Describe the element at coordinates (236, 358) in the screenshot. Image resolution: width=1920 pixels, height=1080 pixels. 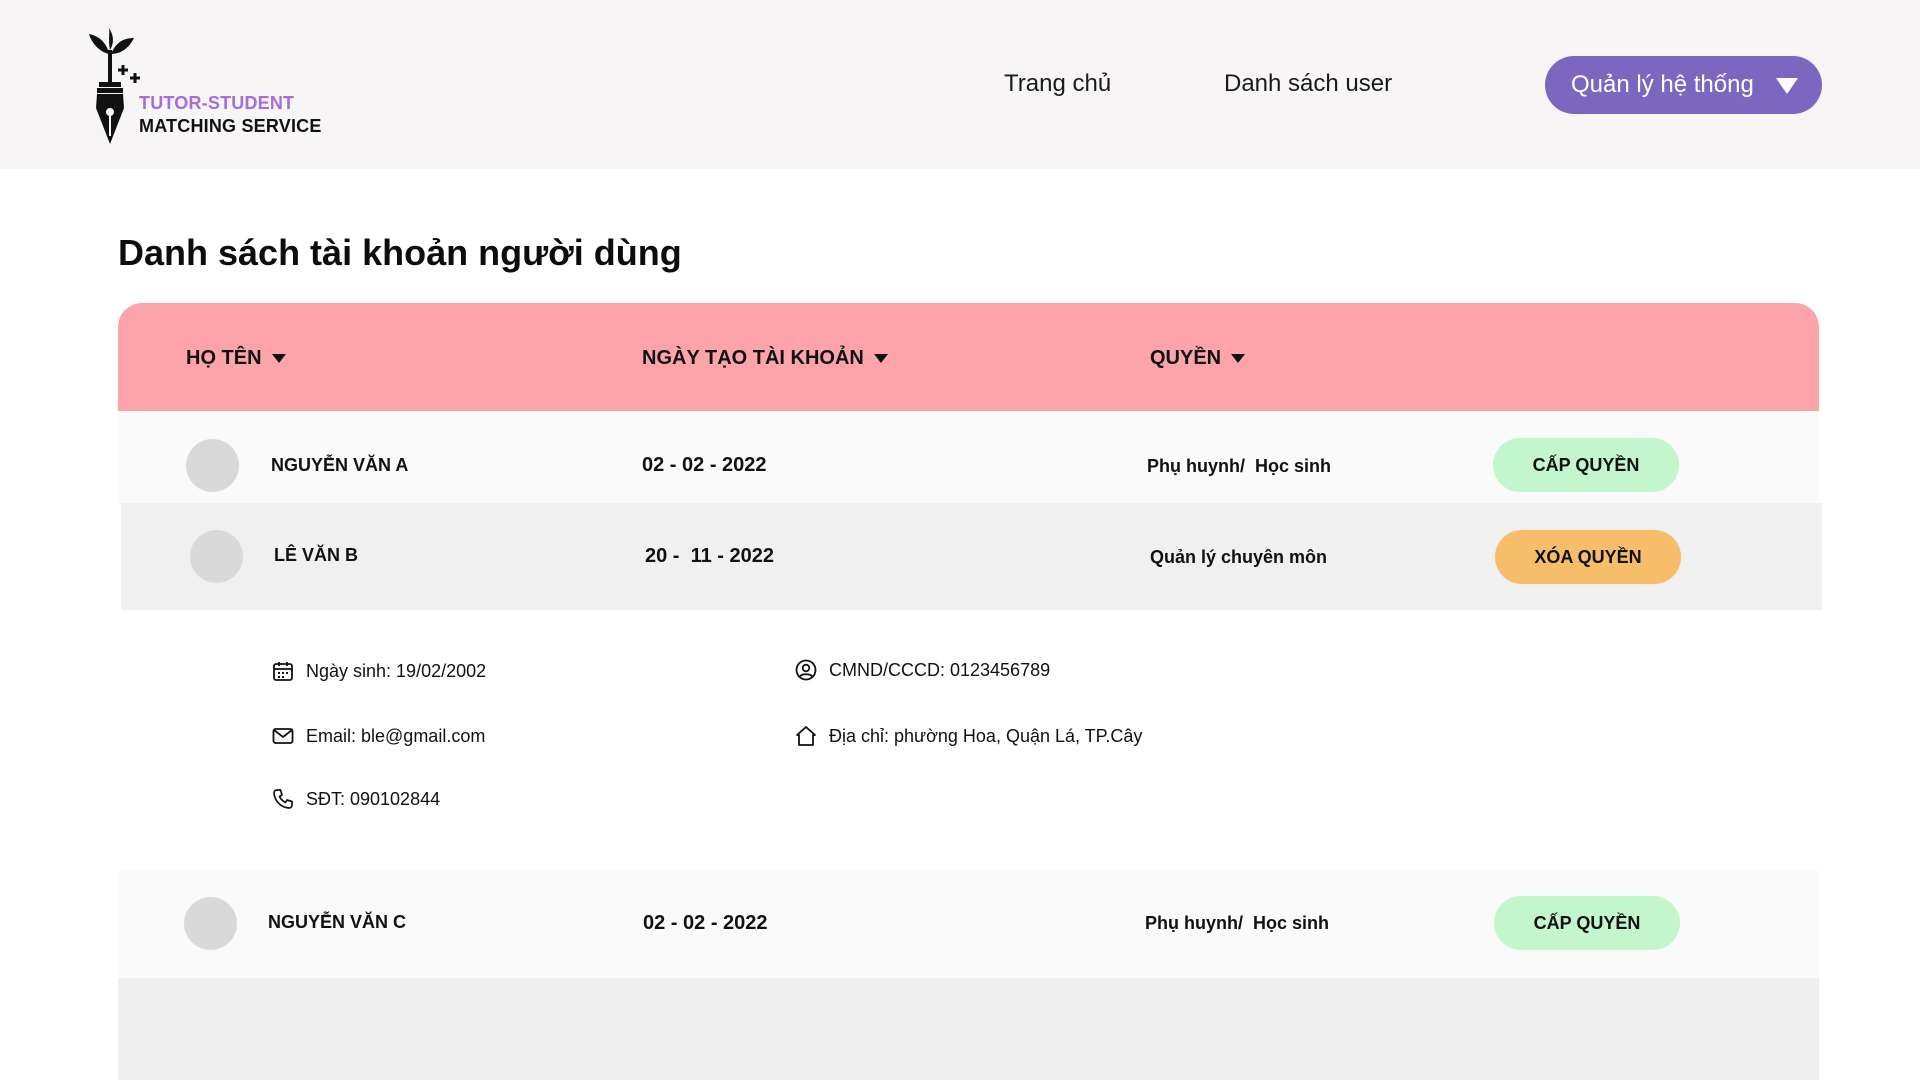
I see `column-header-name: HỌ TÊN` at that location.